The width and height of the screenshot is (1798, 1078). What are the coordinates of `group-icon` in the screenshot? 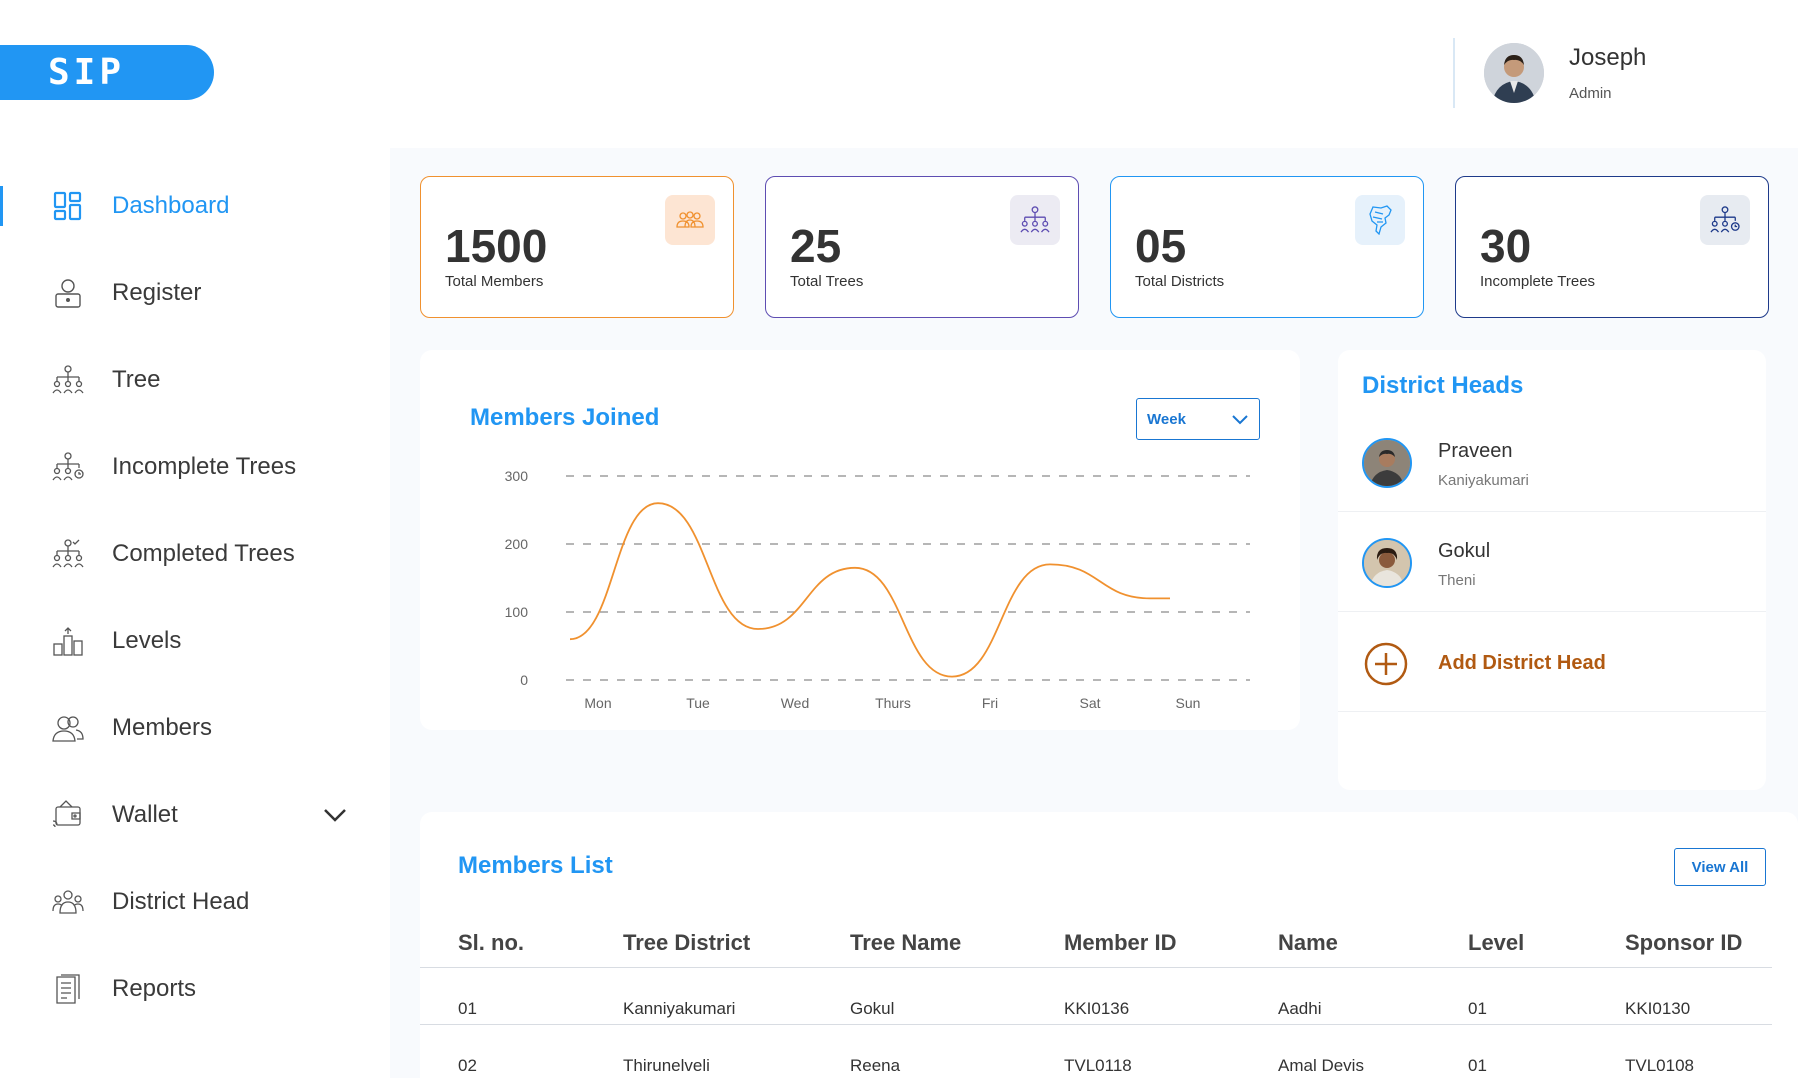 It's located at (690, 220).